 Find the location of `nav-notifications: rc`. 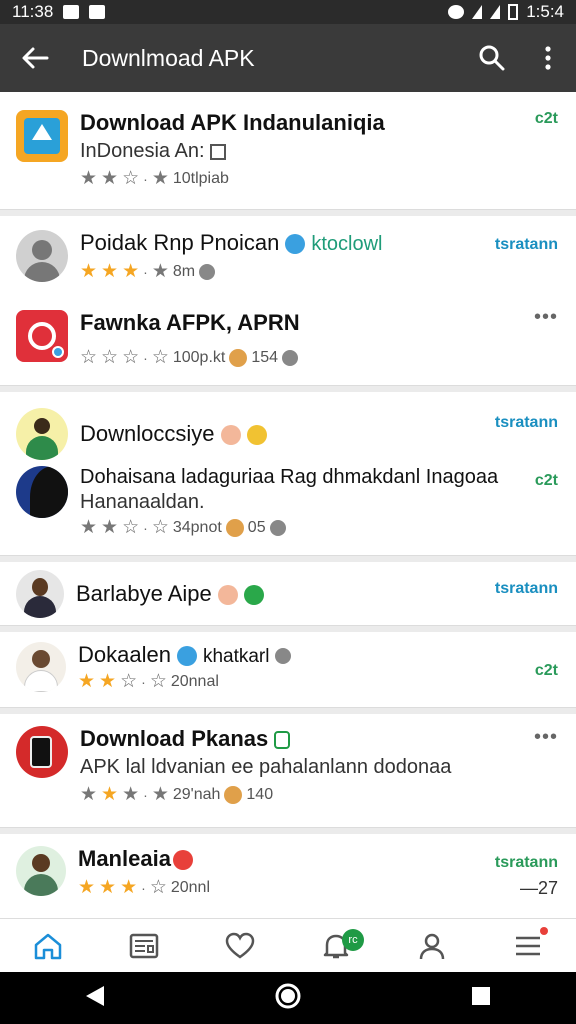

nav-notifications: rc is located at coordinates (336, 945).